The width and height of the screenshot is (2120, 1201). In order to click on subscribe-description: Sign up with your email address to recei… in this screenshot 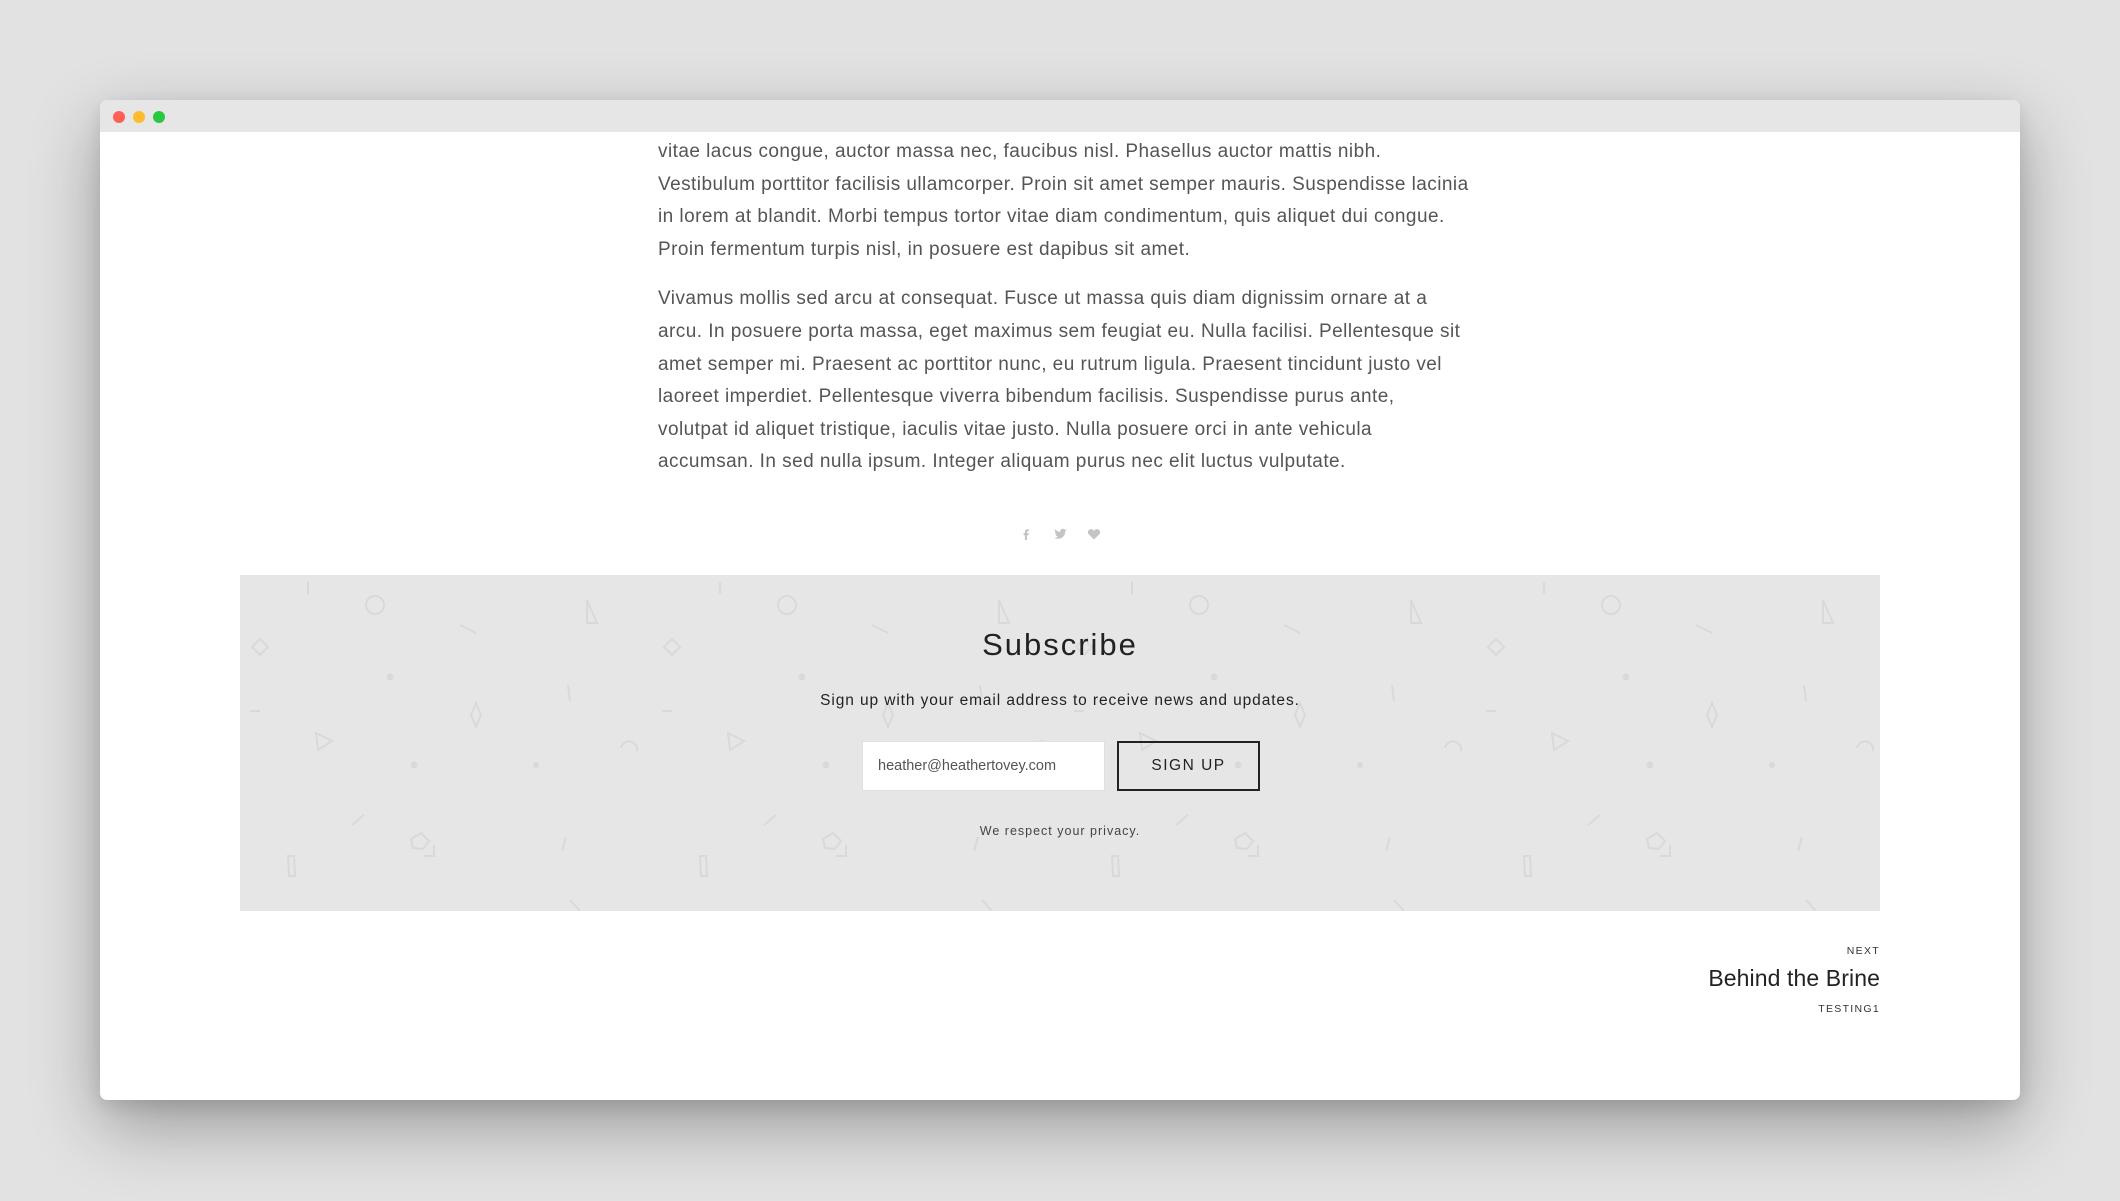, I will do `click(1060, 700)`.